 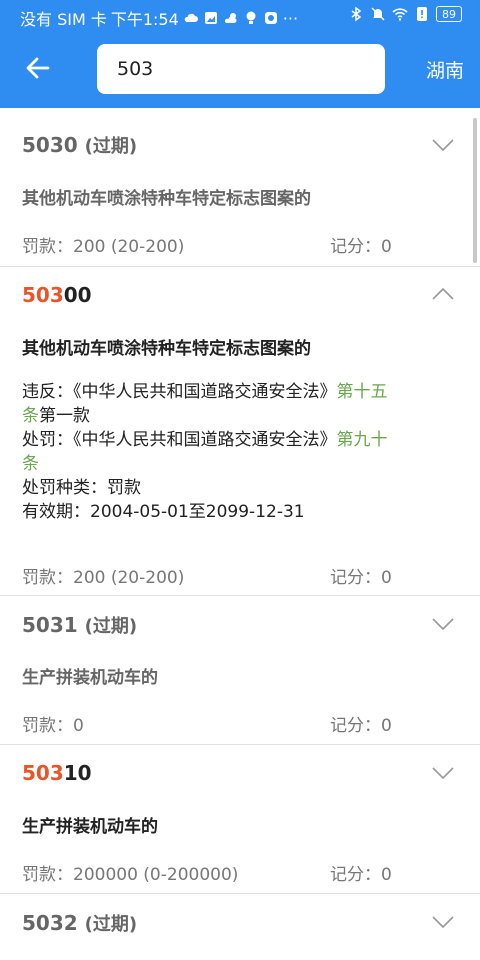 What do you see at coordinates (80, 625) in the screenshot?
I see `item-code: 5031 (过期)` at bounding box center [80, 625].